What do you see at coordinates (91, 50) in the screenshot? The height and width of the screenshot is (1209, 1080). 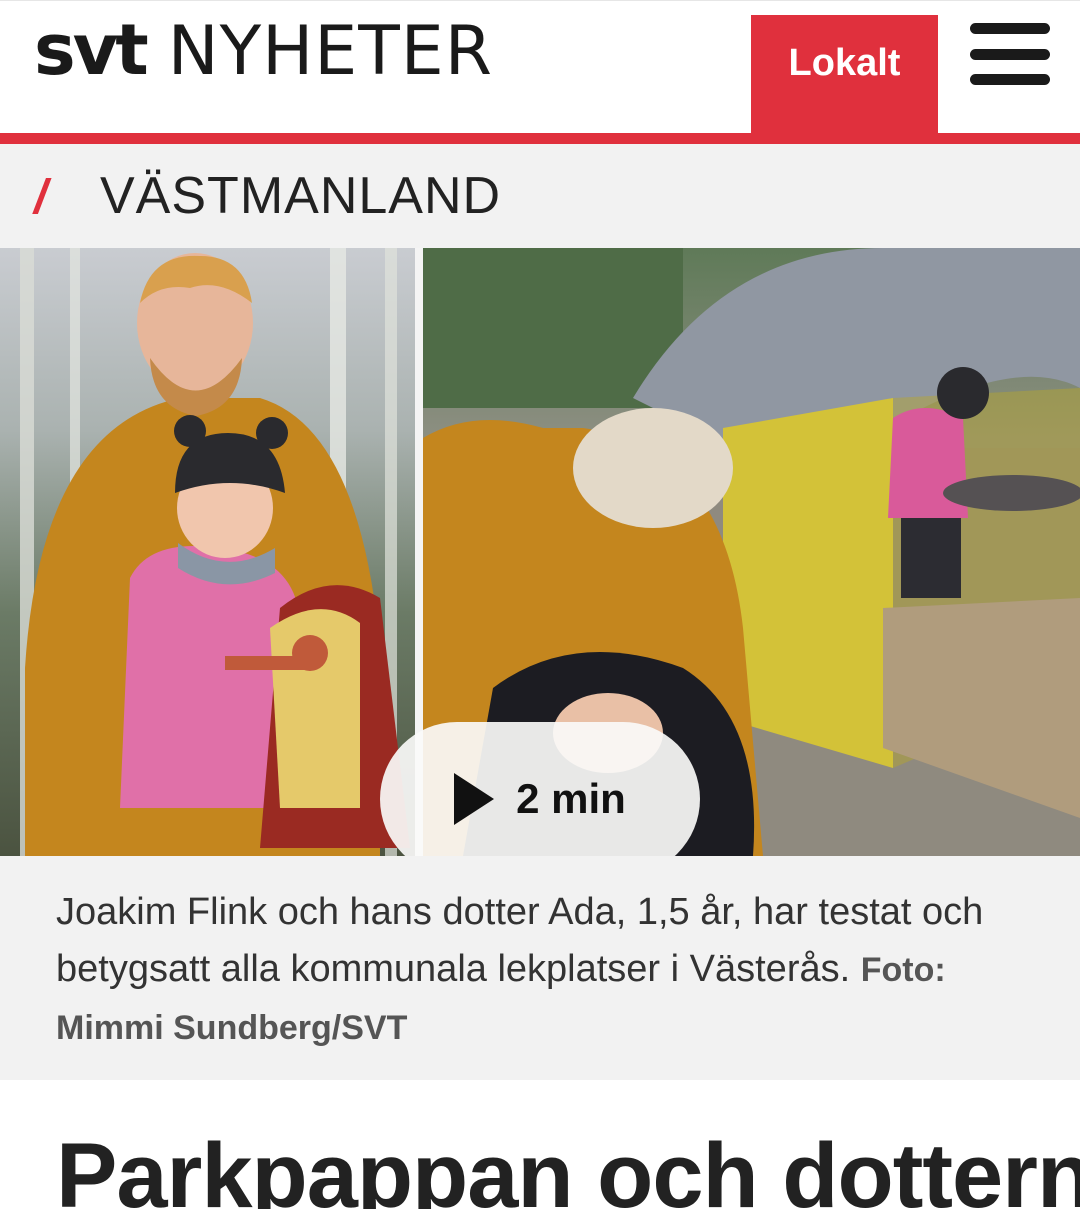 I see `logo-svt-text: svt` at bounding box center [91, 50].